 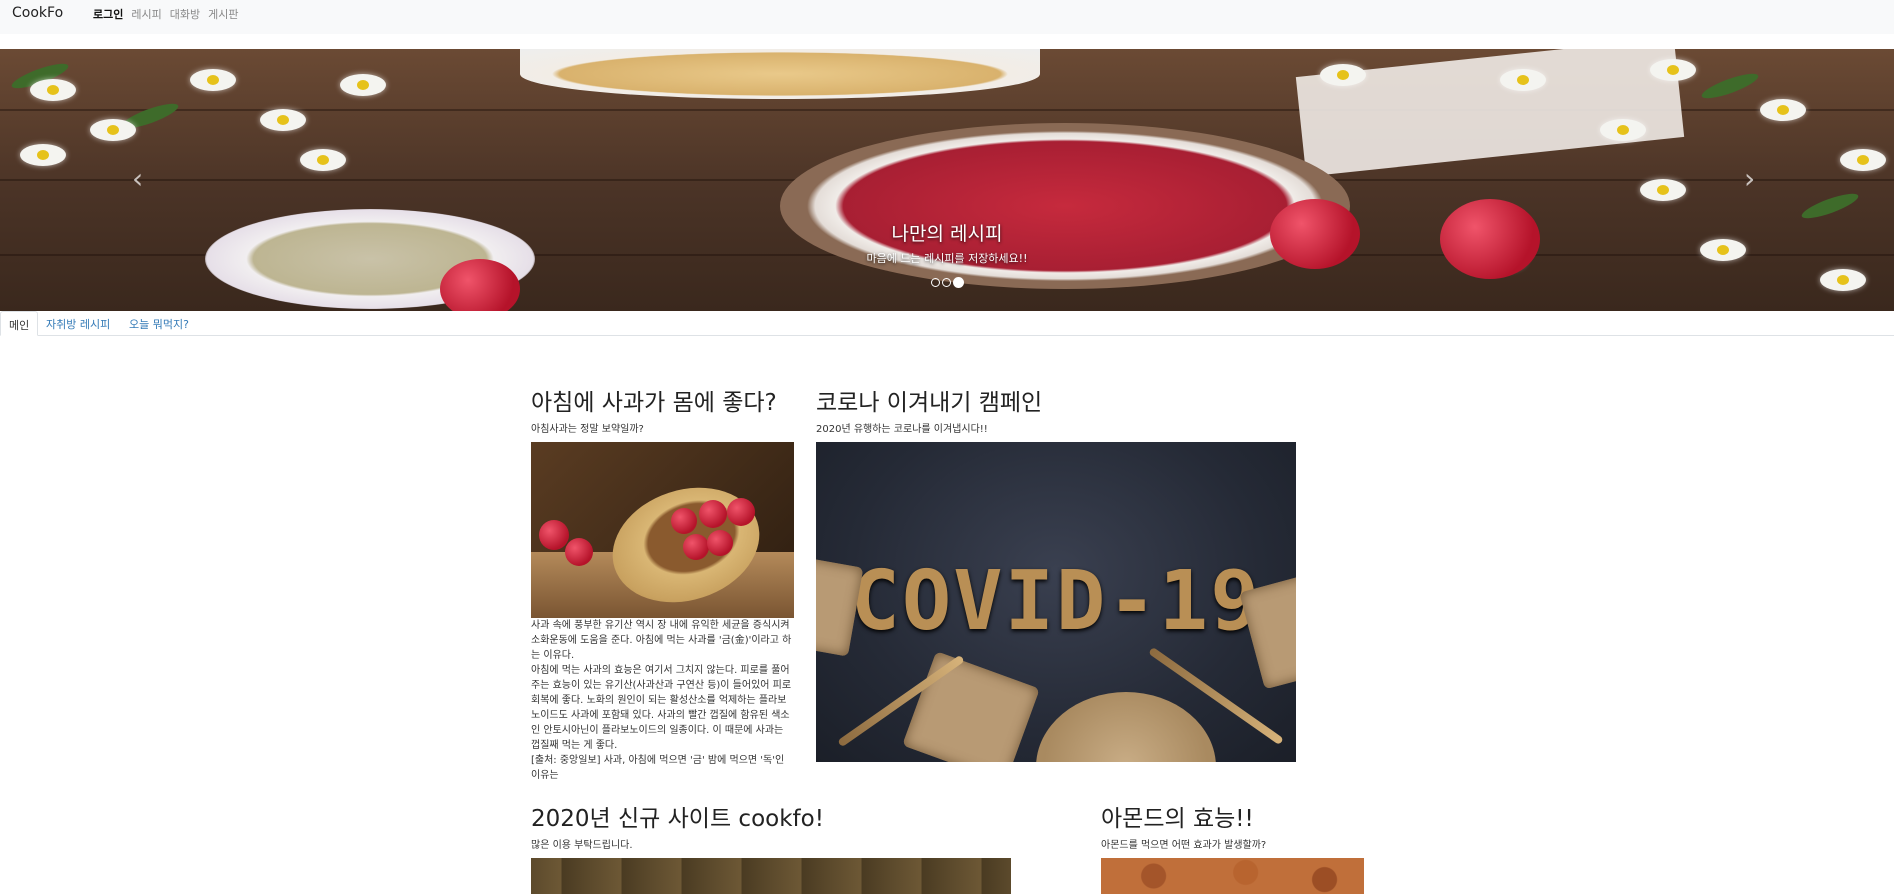 I want to click on tab-budget-recipe: 자취방 레시피, so click(x=78, y=323).